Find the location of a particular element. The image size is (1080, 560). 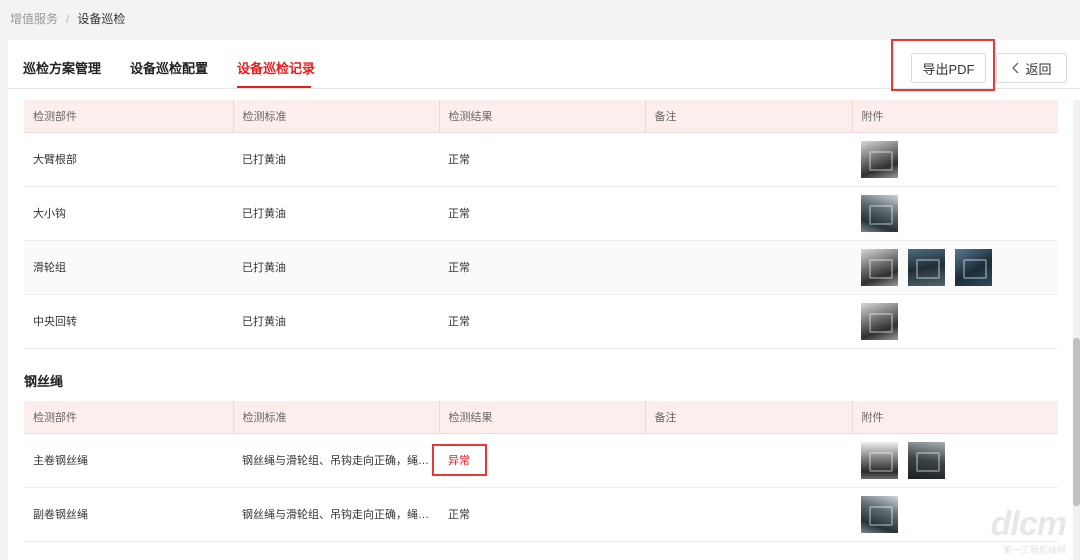

scrollbar-thumb is located at coordinates (1076, 422).